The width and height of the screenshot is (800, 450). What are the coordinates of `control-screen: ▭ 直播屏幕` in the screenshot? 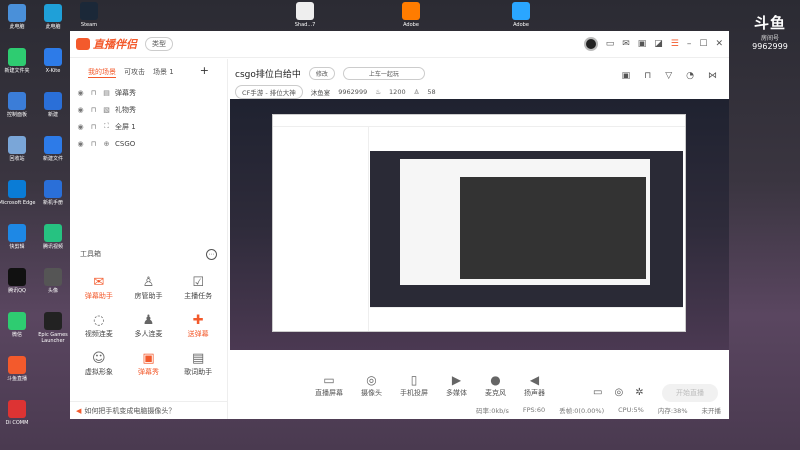 It's located at (329, 385).